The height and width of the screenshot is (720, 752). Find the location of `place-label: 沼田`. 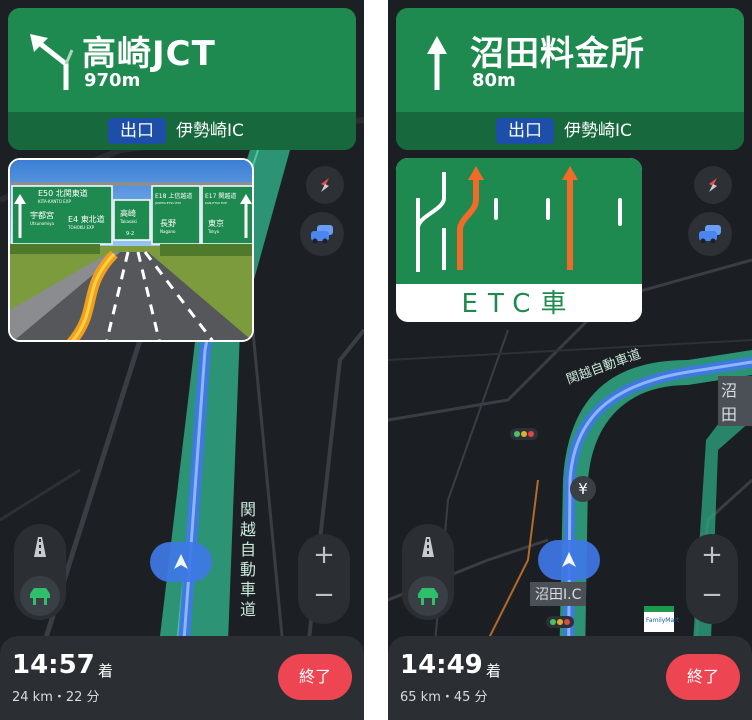

place-label: 沼田 is located at coordinates (735, 401).